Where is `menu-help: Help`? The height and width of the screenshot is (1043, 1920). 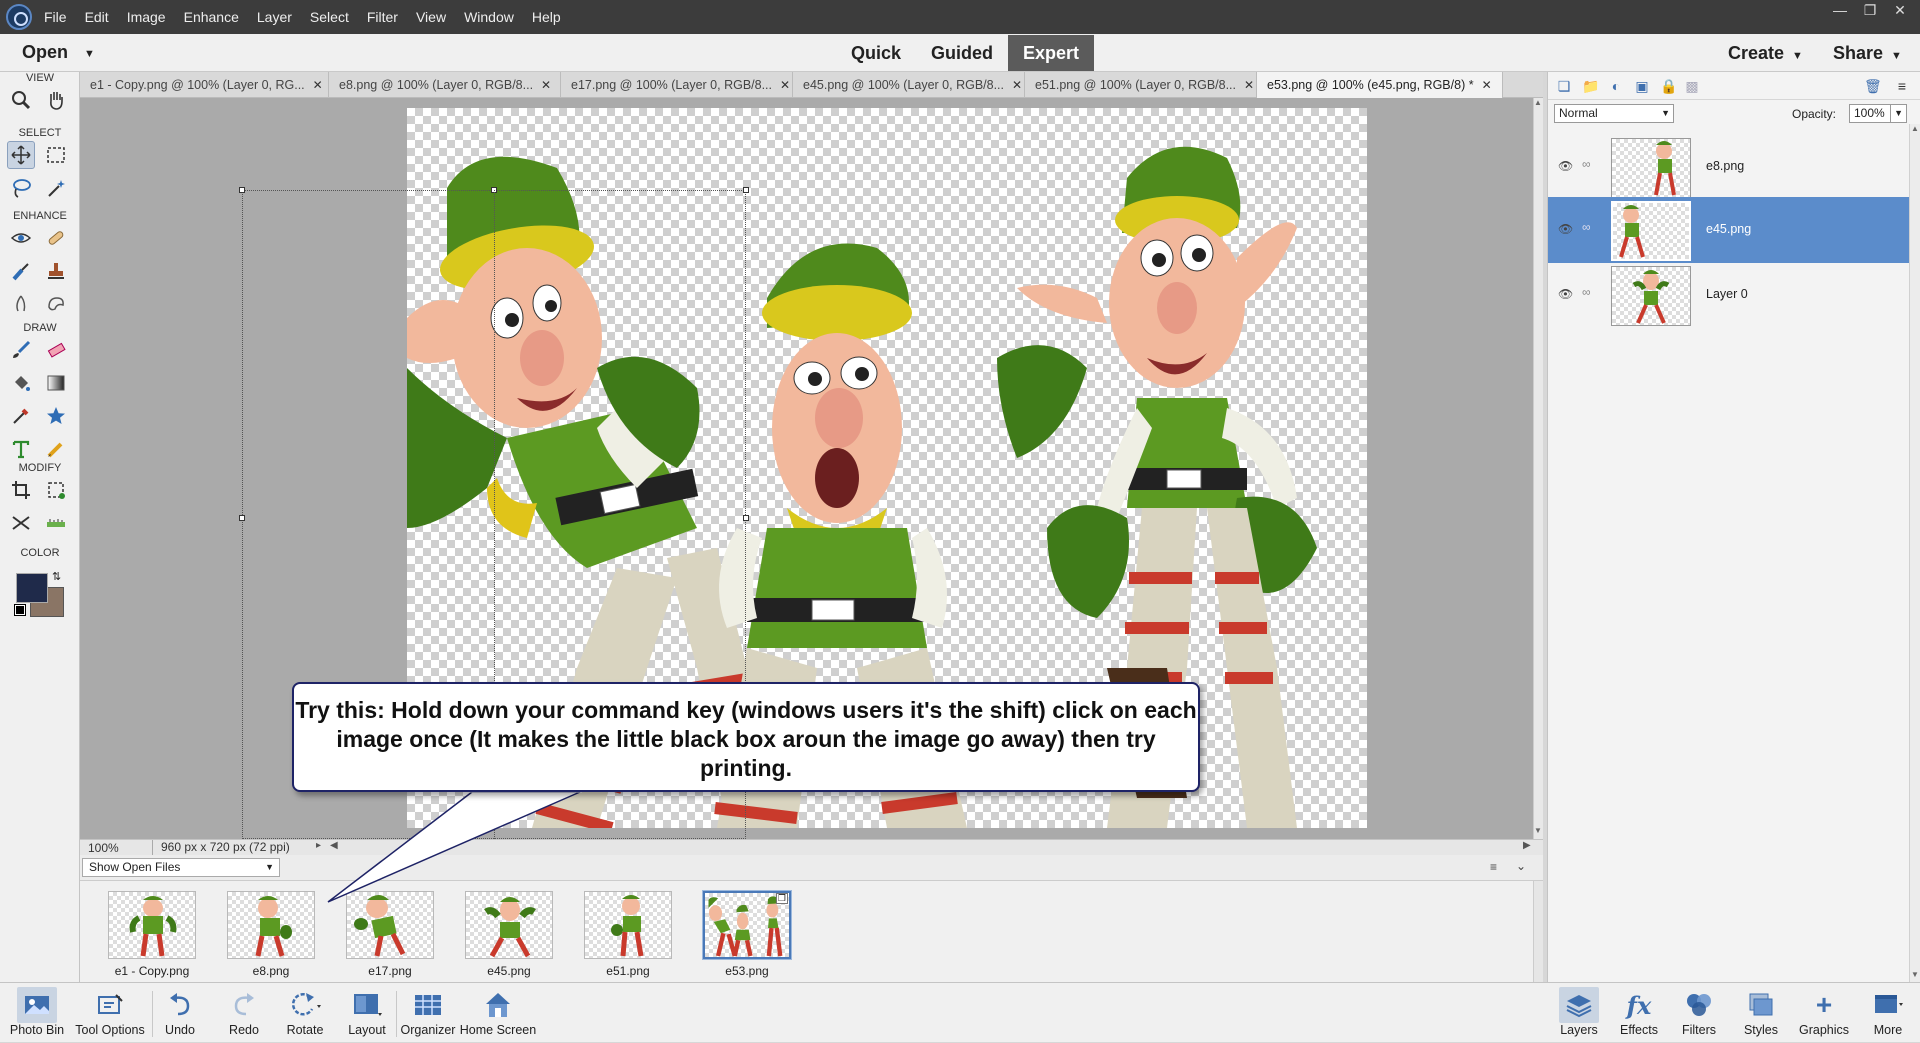
menu-help: Help is located at coordinates (546, 17).